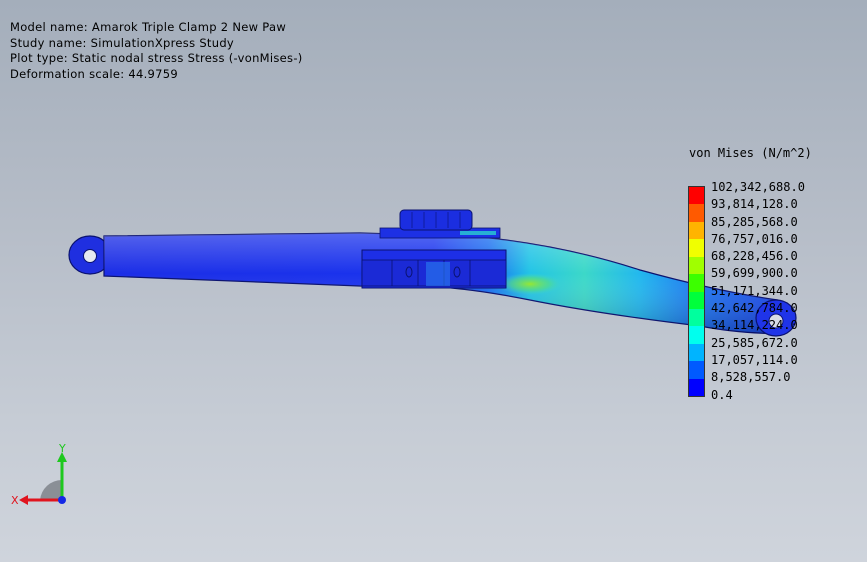 This screenshot has height=562, width=867. I want to click on legend-value-label: 34,114,224.0, so click(754, 325).